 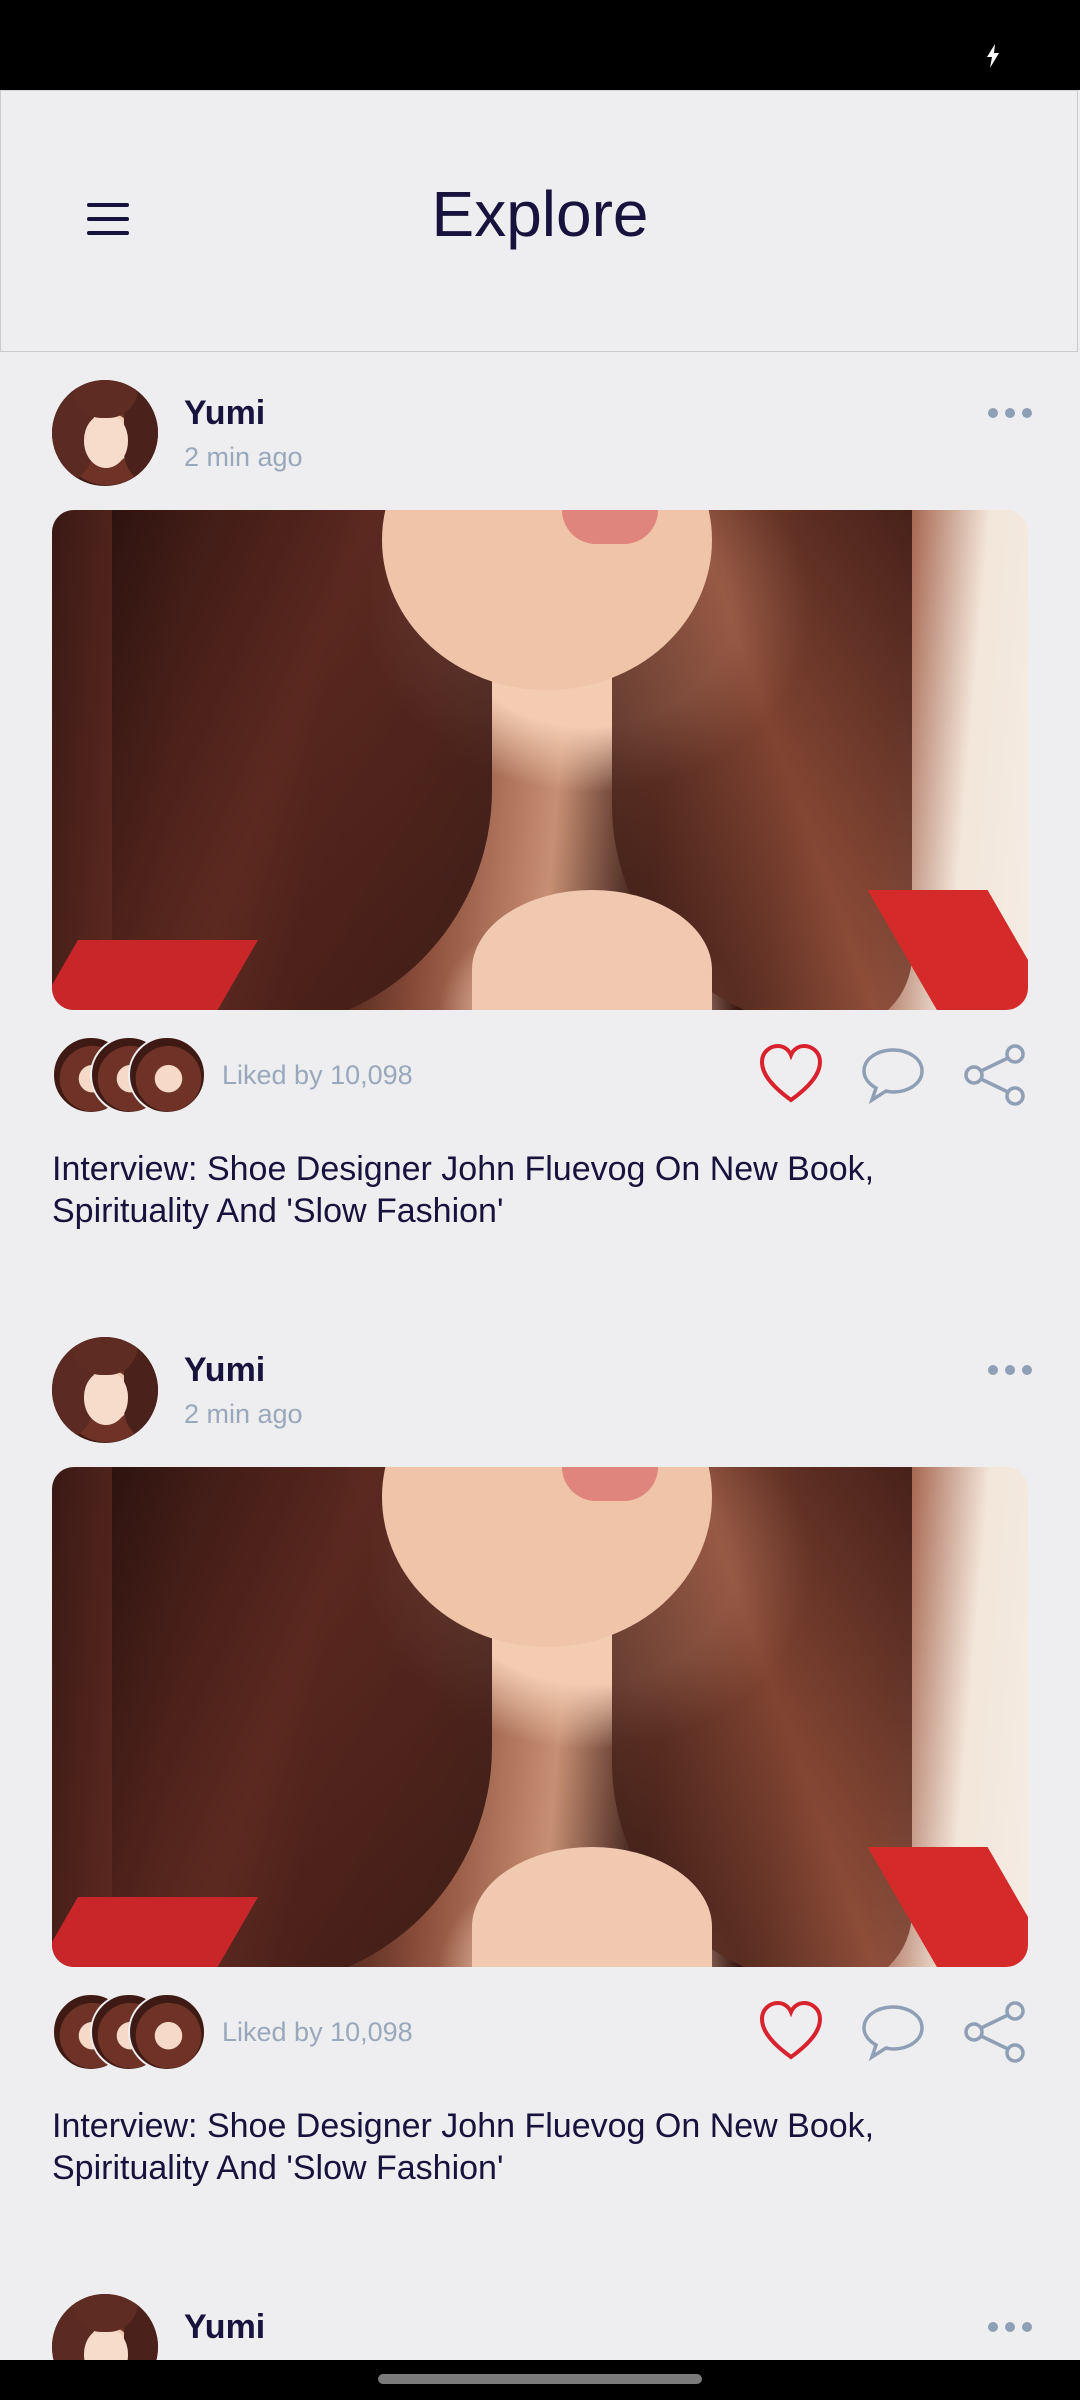 I want to click on home-indicator, so click(x=540, y=2379).